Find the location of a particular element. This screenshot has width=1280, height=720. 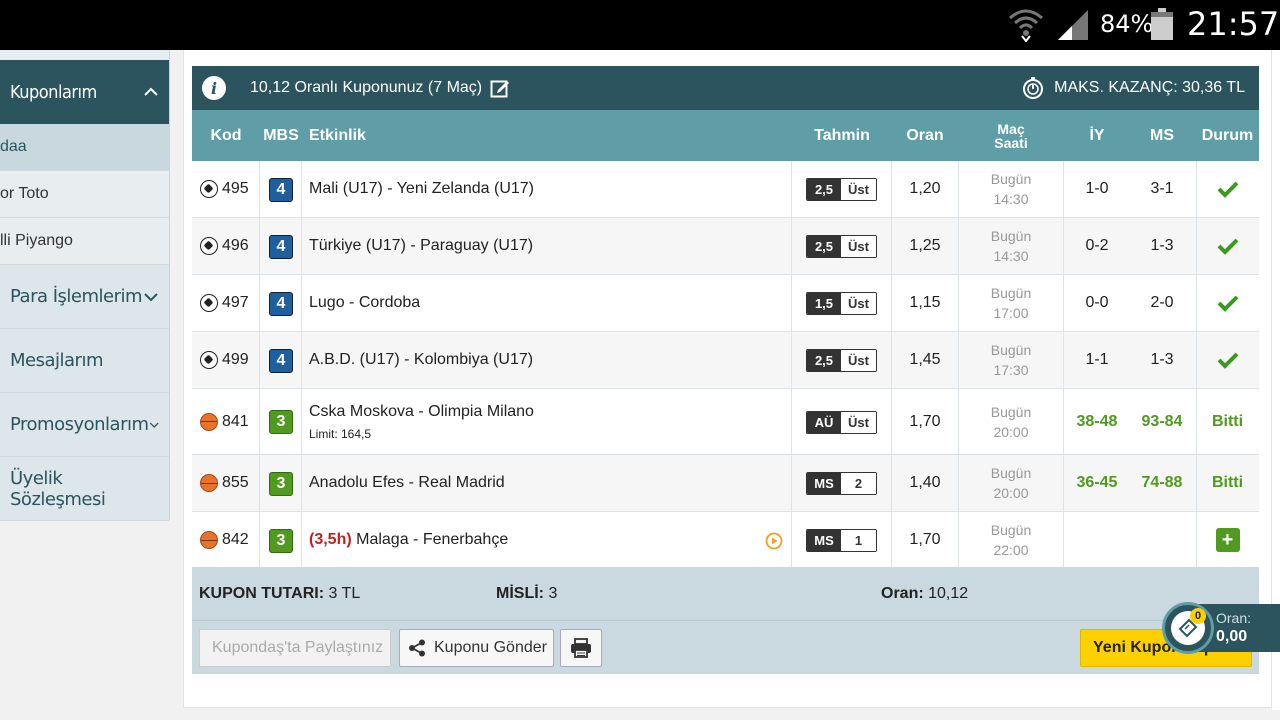

tutar-value: 3 TL is located at coordinates (344, 593).